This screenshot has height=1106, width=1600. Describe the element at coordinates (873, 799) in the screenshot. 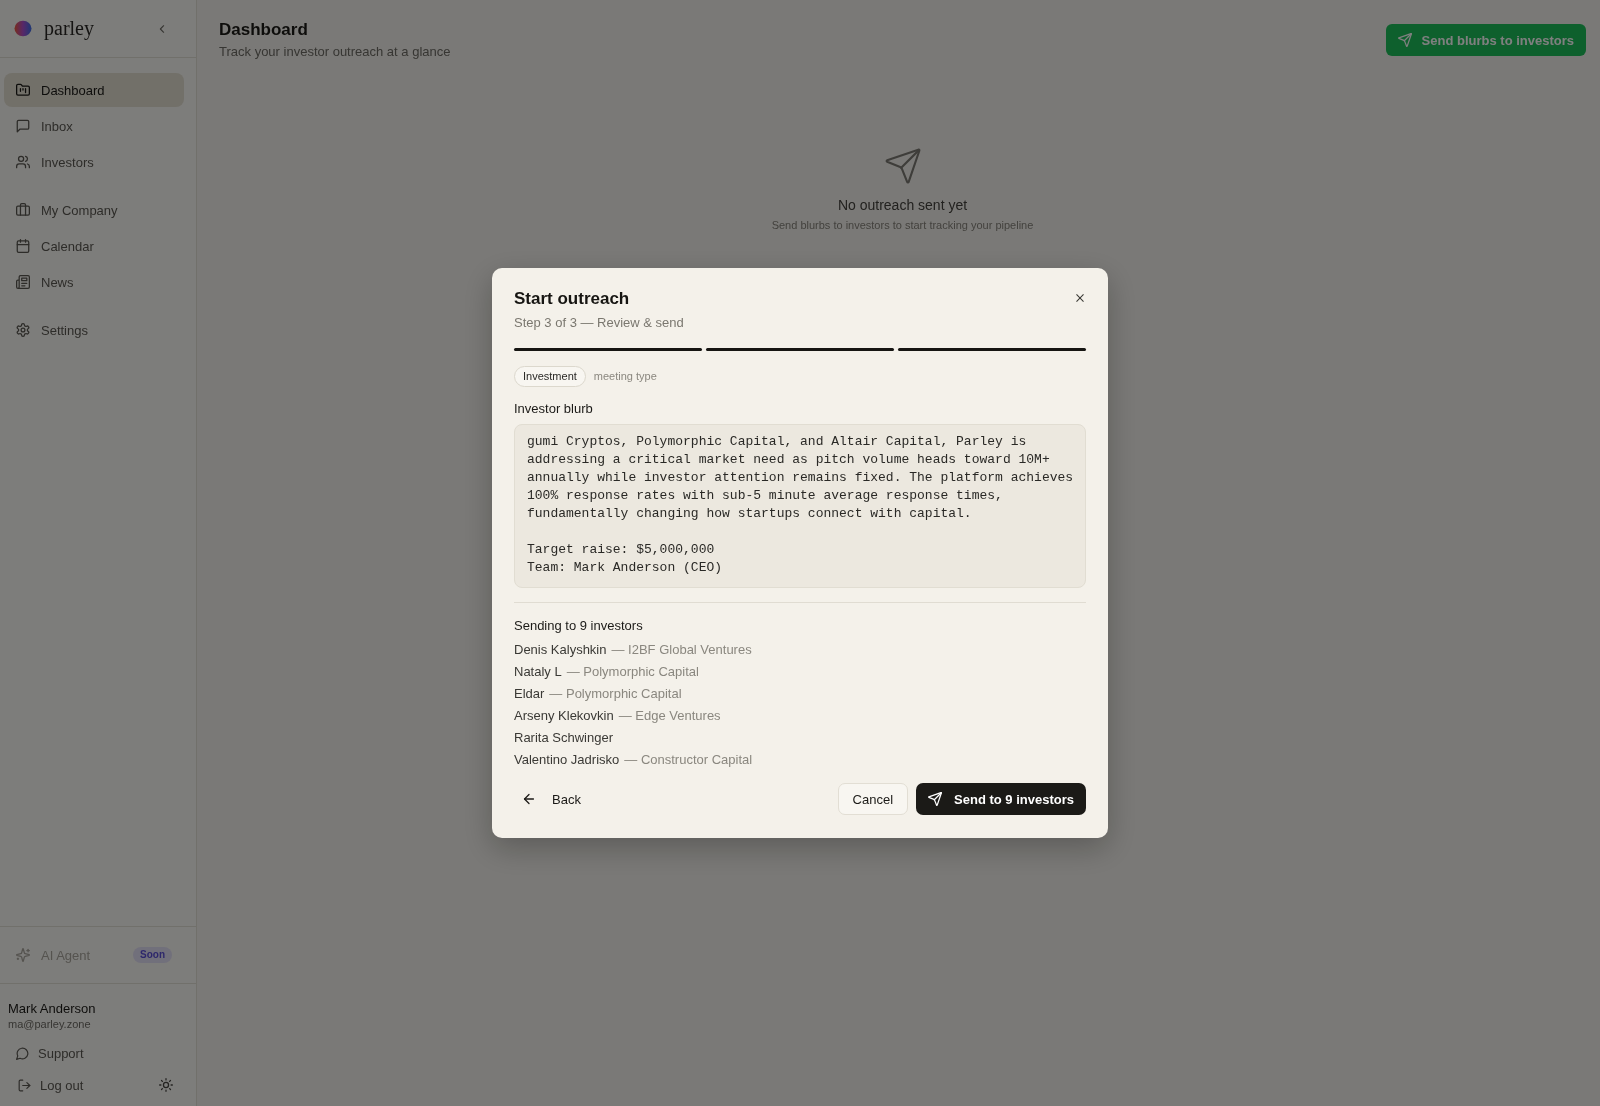

I see `cancel-button: Cancel` at that location.